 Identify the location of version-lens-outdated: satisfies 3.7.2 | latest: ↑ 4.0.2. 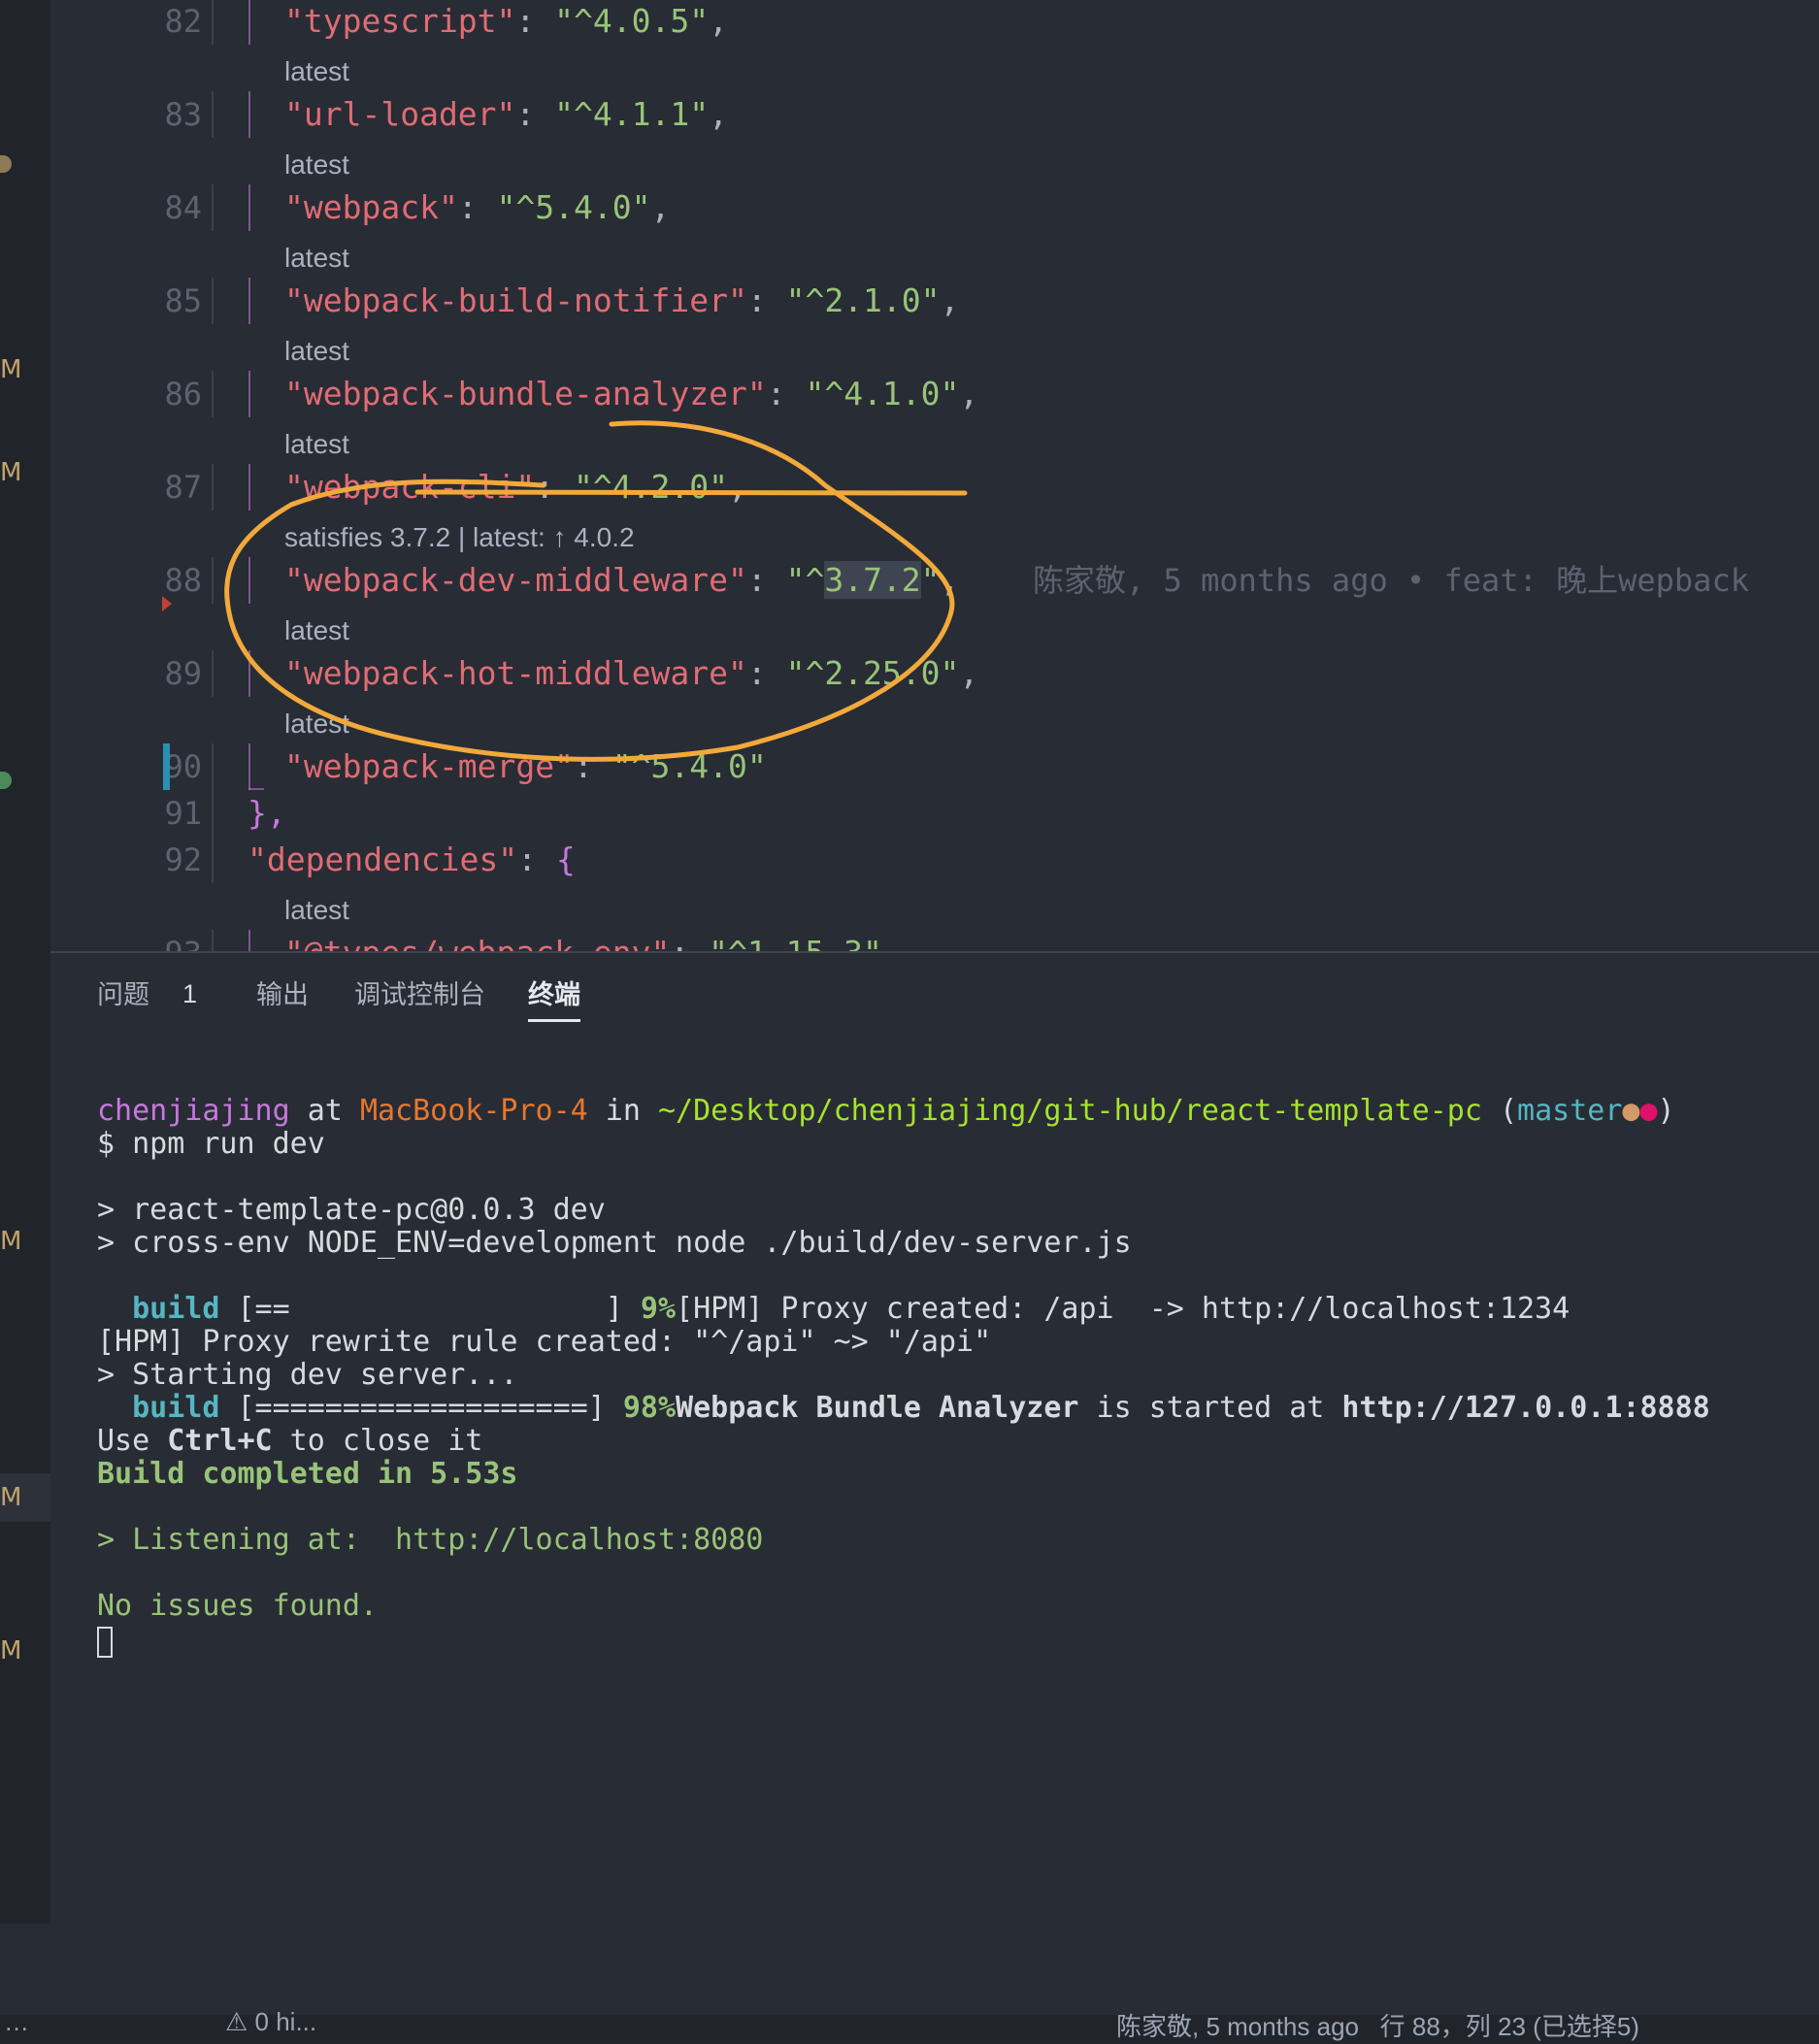
(460, 537).